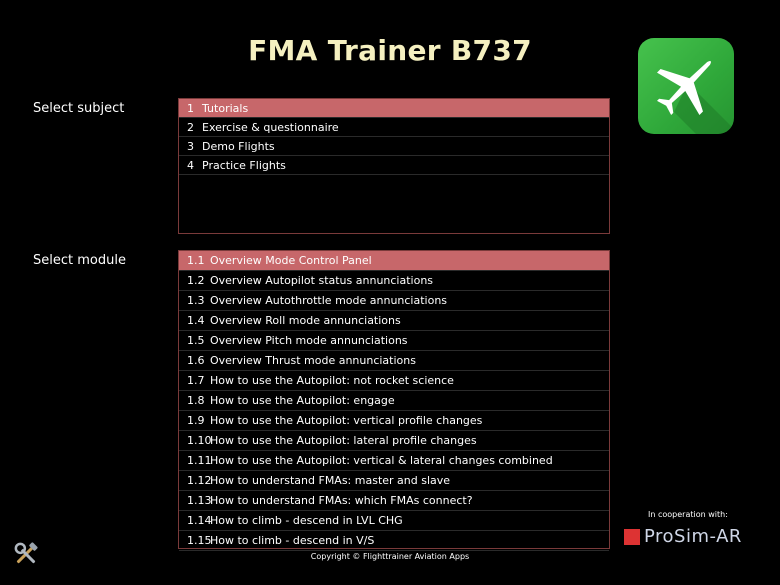 Image resolution: width=780 pixels, height=585 pixels. I want to click on module-item: 1.4 Overview Roll mode annunciations, so click(394, 321).